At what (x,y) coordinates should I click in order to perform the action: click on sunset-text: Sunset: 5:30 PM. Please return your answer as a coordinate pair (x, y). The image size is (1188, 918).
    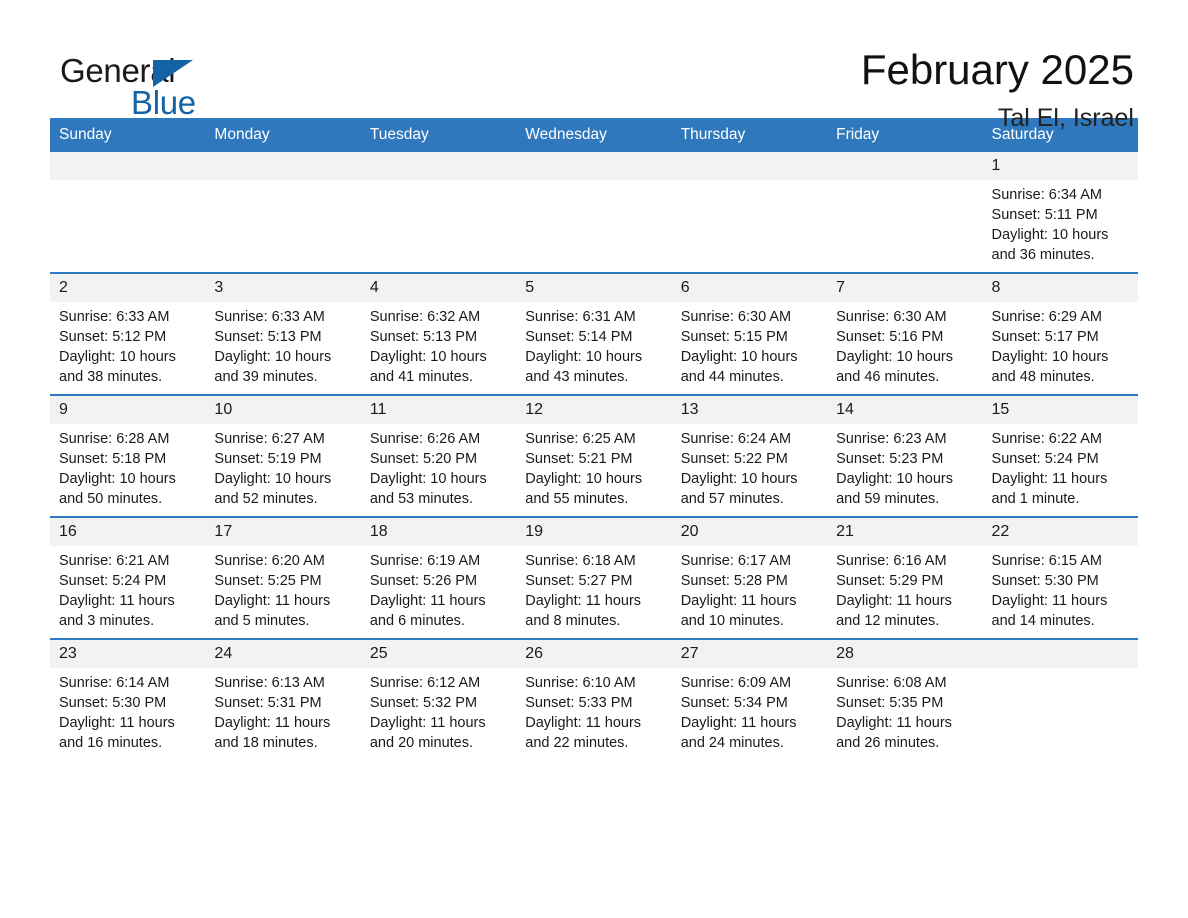
    Looking at the image, I should click on (113, 703).